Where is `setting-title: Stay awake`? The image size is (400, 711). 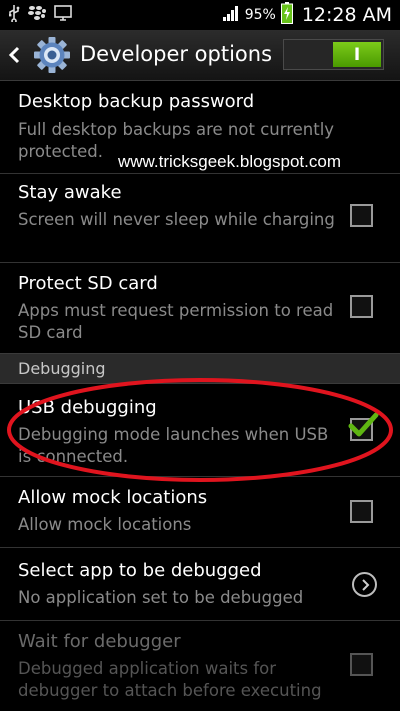 setting-title: Stay awake is located at coordinates (70, 192).